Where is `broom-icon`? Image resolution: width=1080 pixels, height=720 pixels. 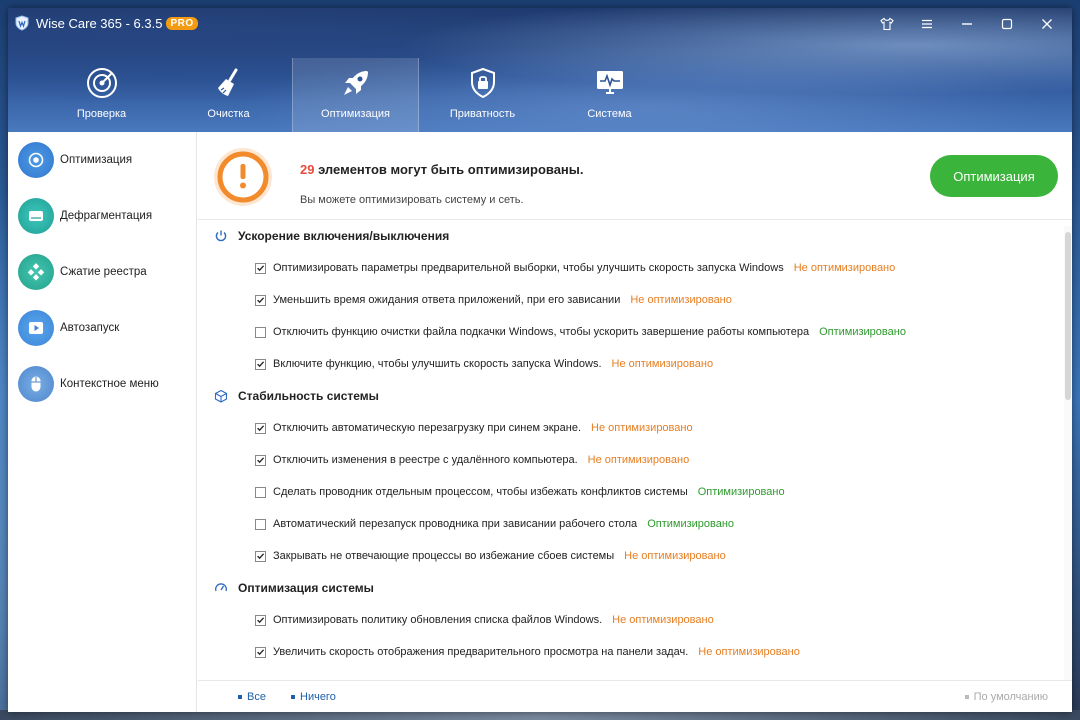 broom-icon is located at coordinates (227, 82).